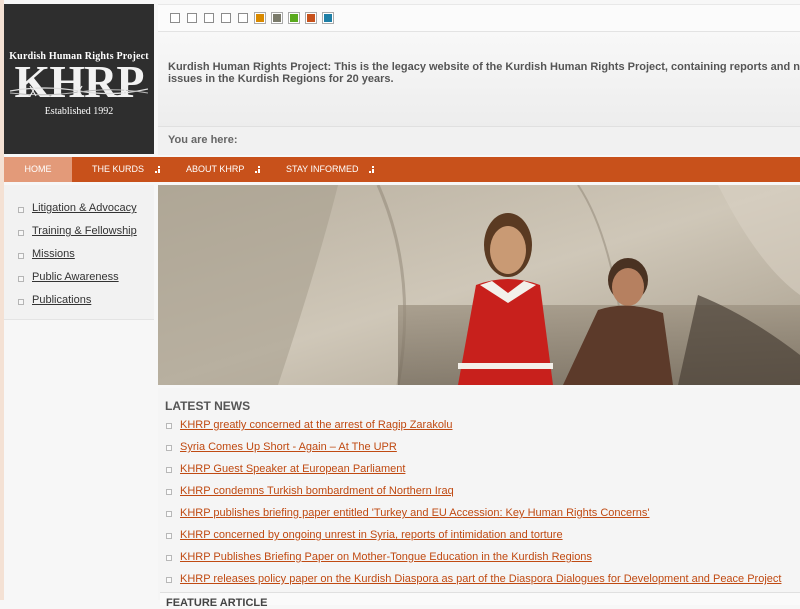  Describe the element at coordinates (175, 18) in the screenshot. I see `two-column-layout-icon` at that location.